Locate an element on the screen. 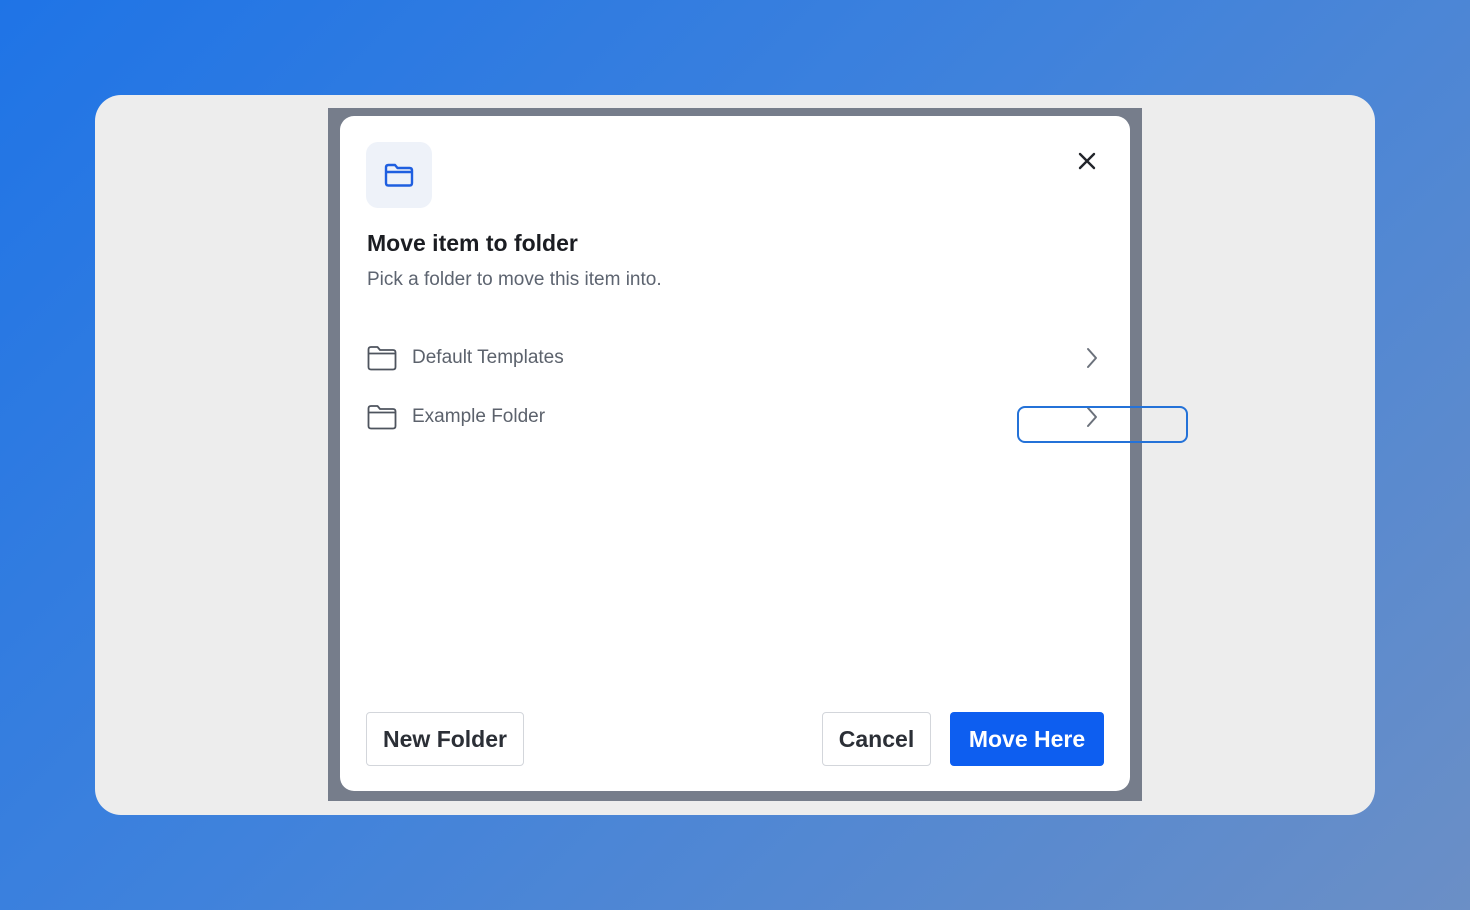 This screenshot has height=910, width=1470. chevron-right-icon is located at coordinates (1092, 358).